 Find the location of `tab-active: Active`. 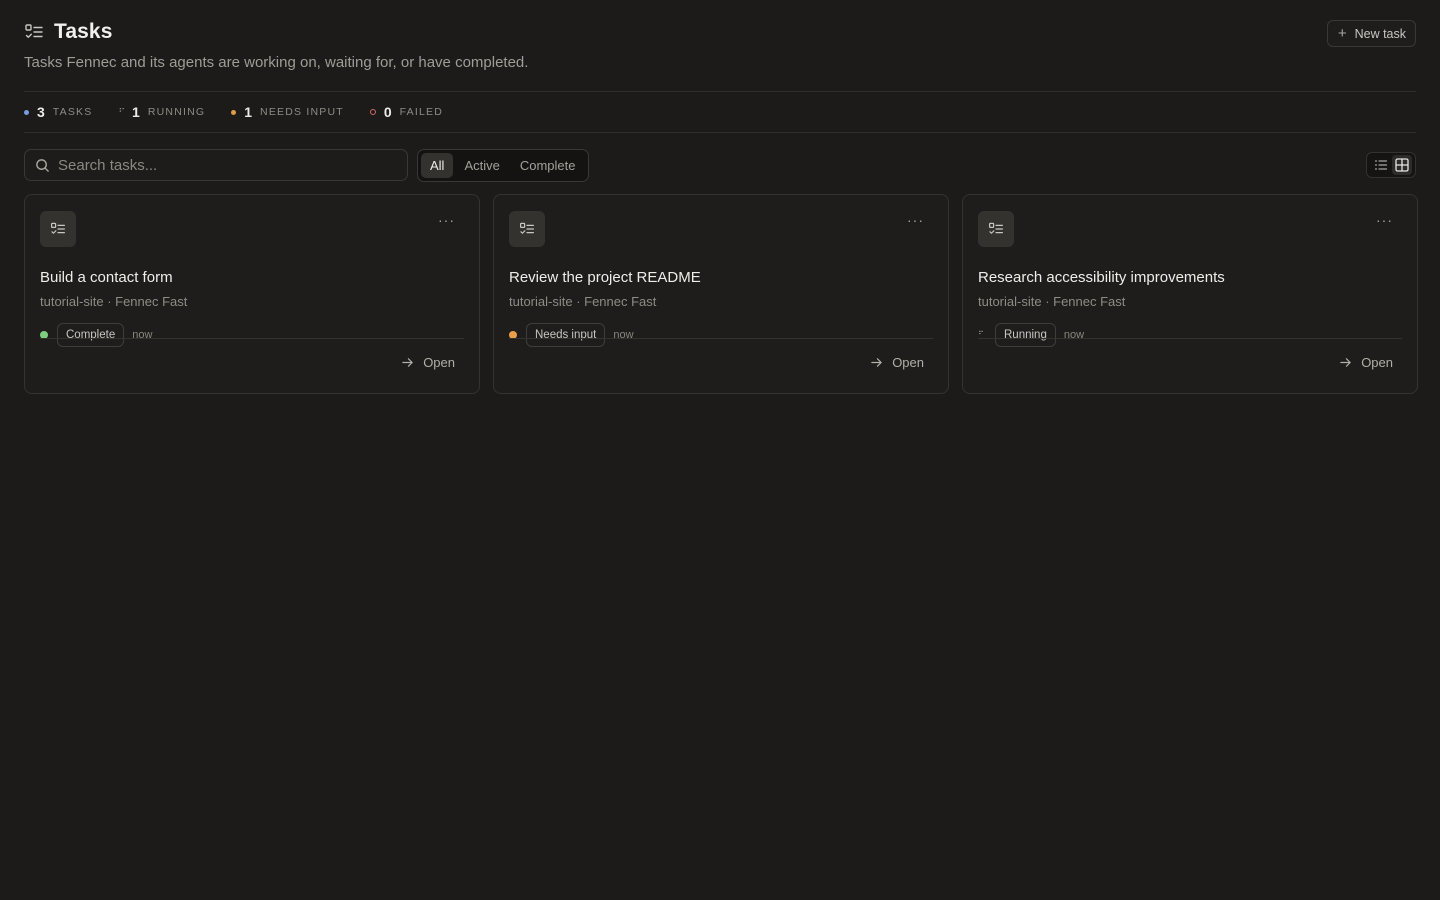

tab-active: Active is located at coordinates (481, 165).